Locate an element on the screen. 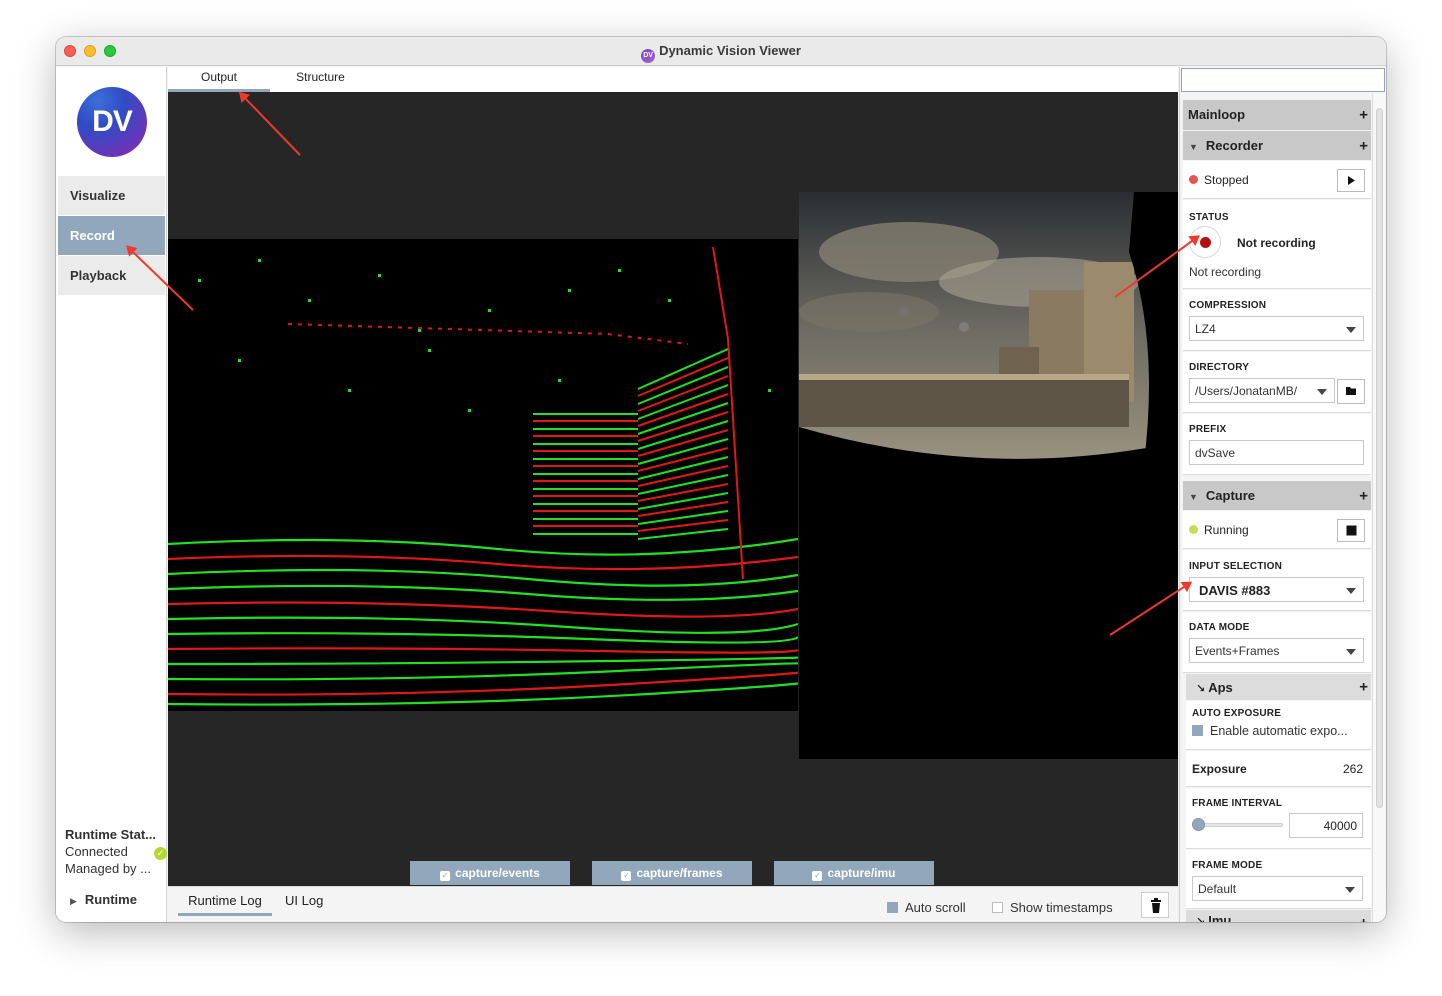 Image resolution: width=1442 pixels, height=996 pixels. compression-select: LZ4 is located at coordinates (1276, 328).